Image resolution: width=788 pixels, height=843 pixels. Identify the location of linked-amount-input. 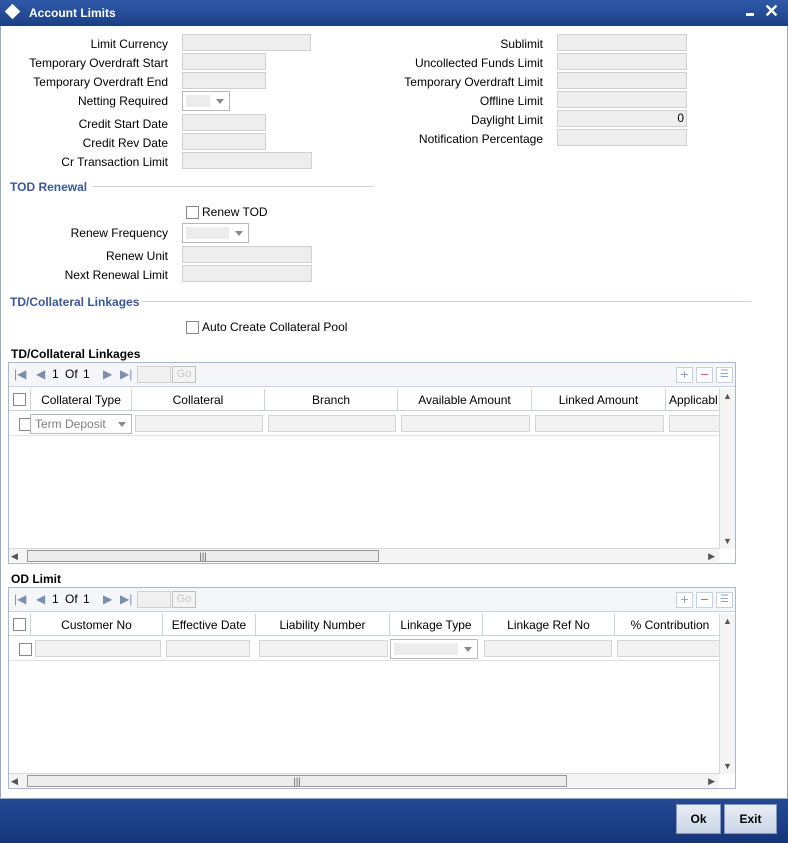
(599, 423).